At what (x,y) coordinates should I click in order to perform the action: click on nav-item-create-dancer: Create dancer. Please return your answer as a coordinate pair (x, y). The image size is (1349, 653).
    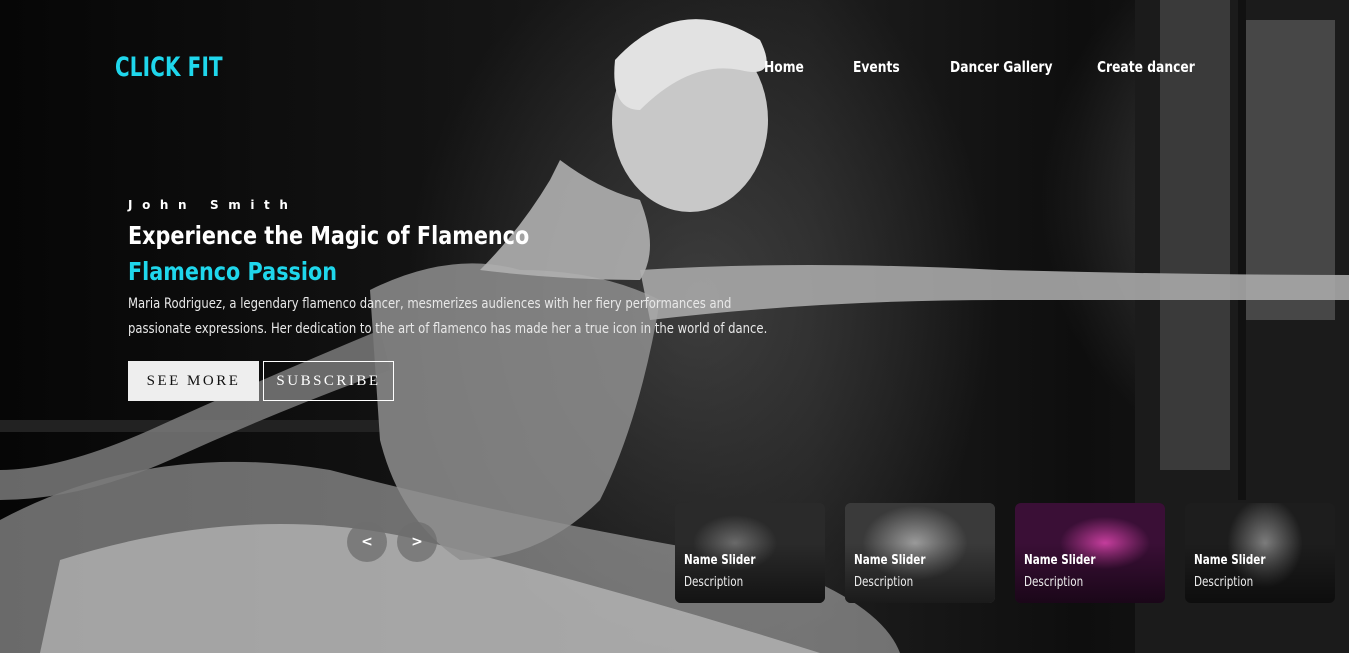
    Looking at the image, I should click on (1146, 67).